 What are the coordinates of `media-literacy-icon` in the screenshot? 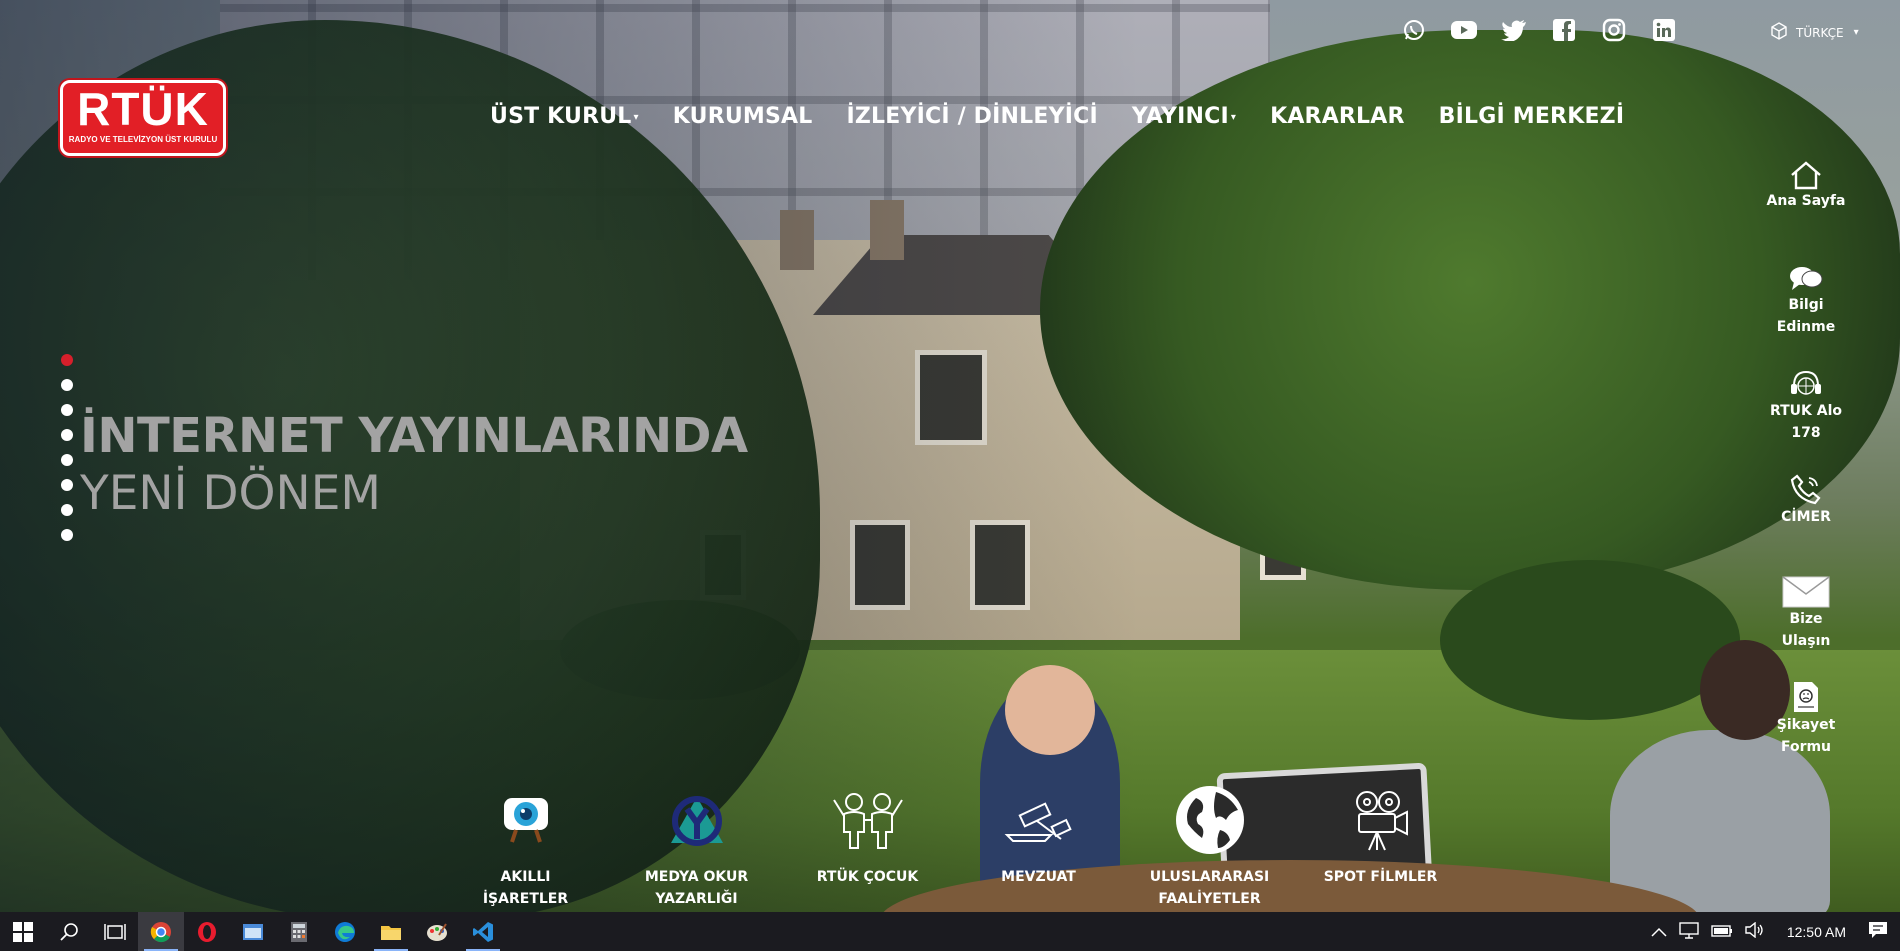 It's located at (696, 821).